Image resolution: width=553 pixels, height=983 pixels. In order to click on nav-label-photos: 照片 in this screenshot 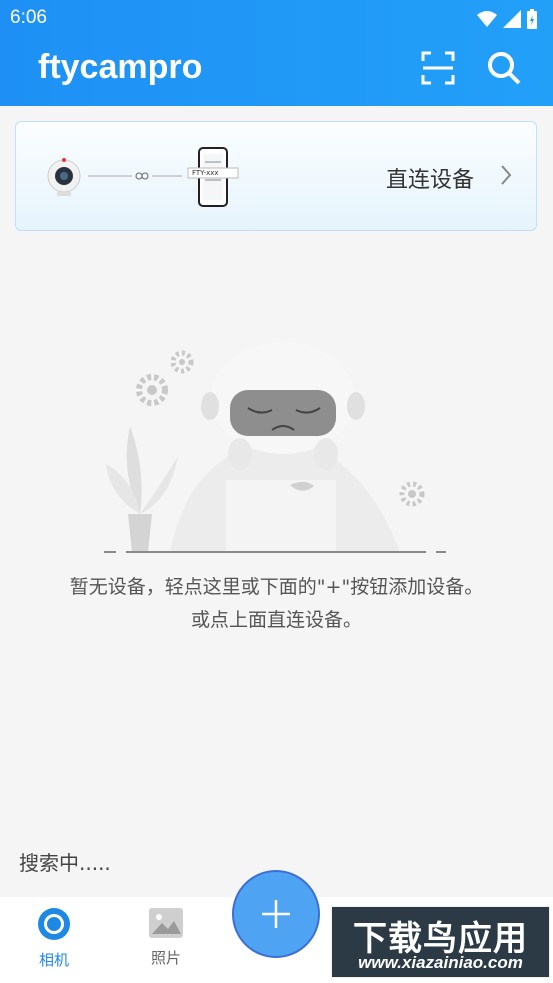, I will do `click(165, 958)`.